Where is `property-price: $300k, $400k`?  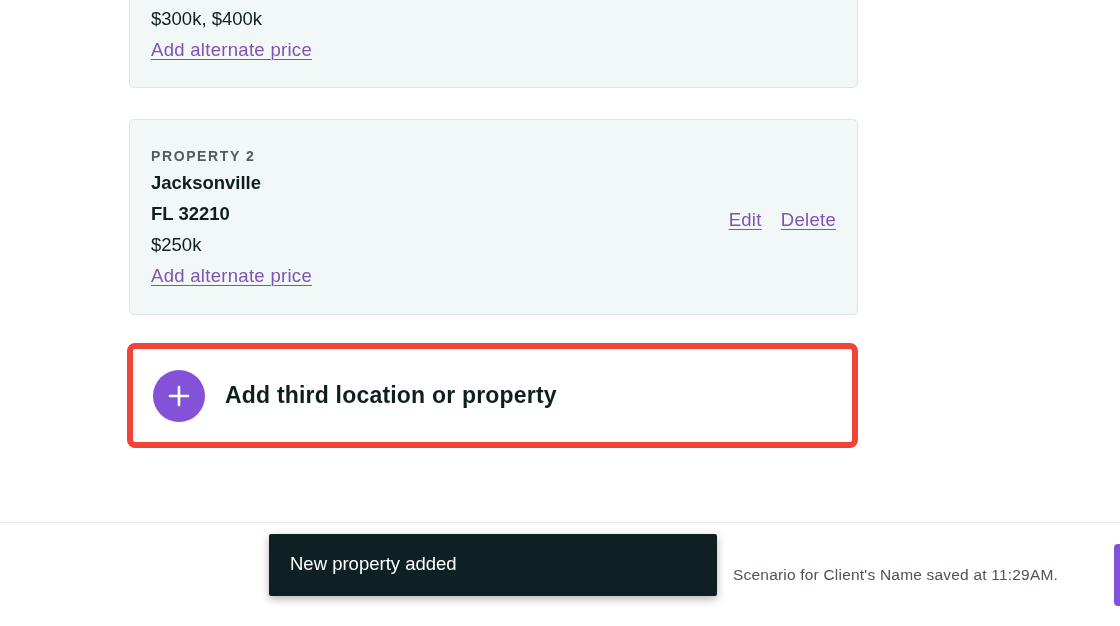 property-price: $300k, $400k is located at coordinates (207, 19).